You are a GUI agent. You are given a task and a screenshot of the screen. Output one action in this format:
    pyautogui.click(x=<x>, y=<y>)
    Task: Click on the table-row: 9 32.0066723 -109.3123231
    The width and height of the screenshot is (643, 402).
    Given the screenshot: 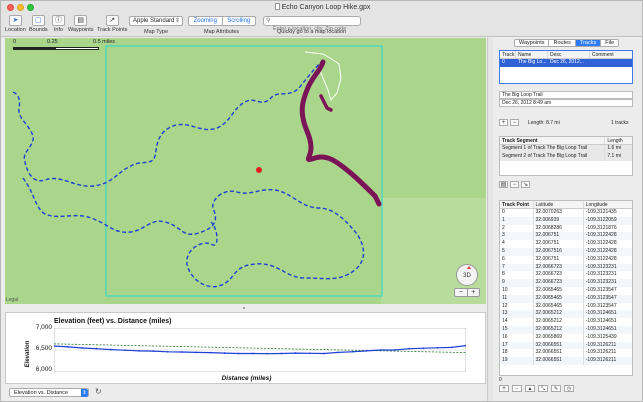 What is the action you would take?
    pyautogui.click(x=566, y=283)
    